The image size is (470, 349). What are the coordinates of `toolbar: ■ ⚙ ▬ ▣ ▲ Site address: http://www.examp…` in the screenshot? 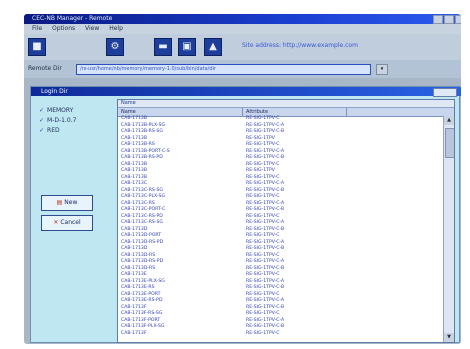 It's located at (242, 47).